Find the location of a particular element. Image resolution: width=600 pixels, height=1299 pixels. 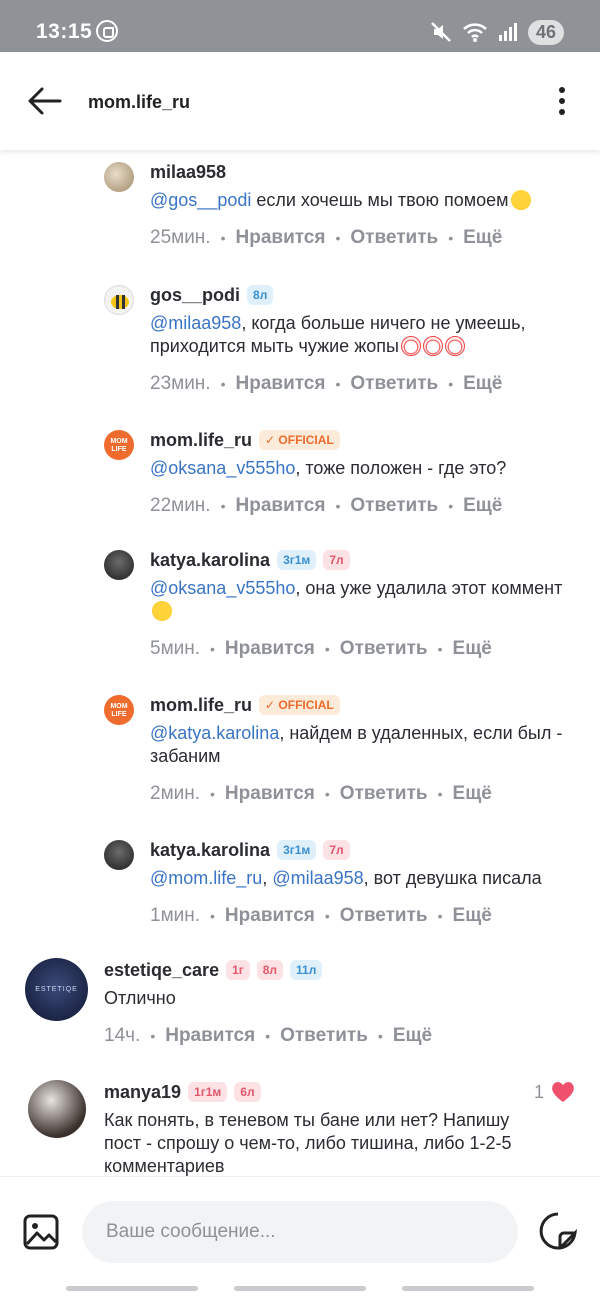

comment-text: @gos__podi если хочешь мы твою помоем is located at coordinates (366, 200).